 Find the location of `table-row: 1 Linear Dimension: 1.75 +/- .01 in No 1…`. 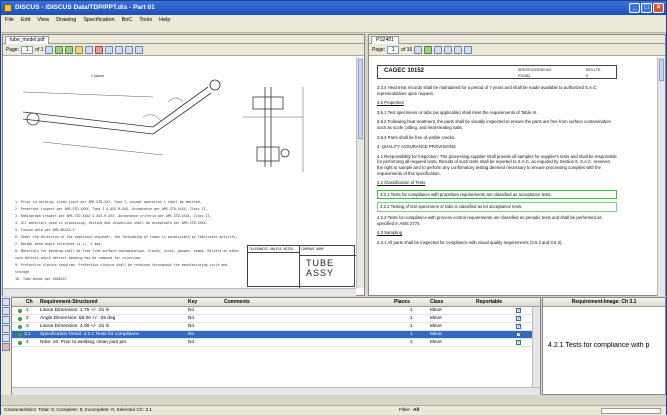

table-row: 1 Linear Dimension: 1.75 +/- .01 in No 1… is located at coordinates (276, 311).